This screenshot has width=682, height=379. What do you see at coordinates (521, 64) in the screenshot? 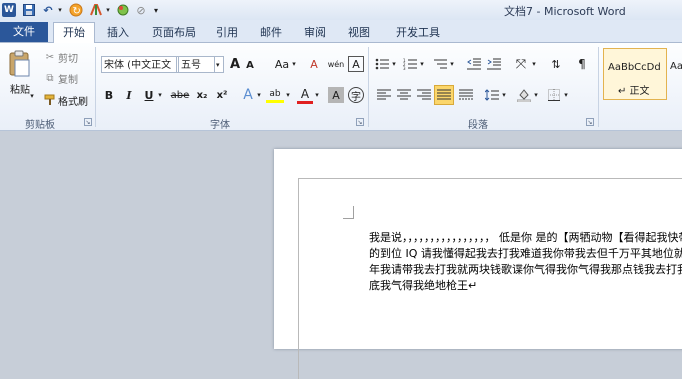
I see `chinese-layout-icon: ⤧` at bounding box center [521, 64].